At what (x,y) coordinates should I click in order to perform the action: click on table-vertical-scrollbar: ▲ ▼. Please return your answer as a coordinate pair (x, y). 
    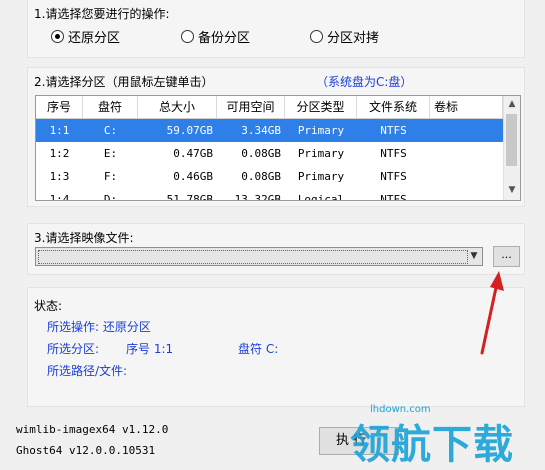
    Looking at the image, I should click on (511, 148).